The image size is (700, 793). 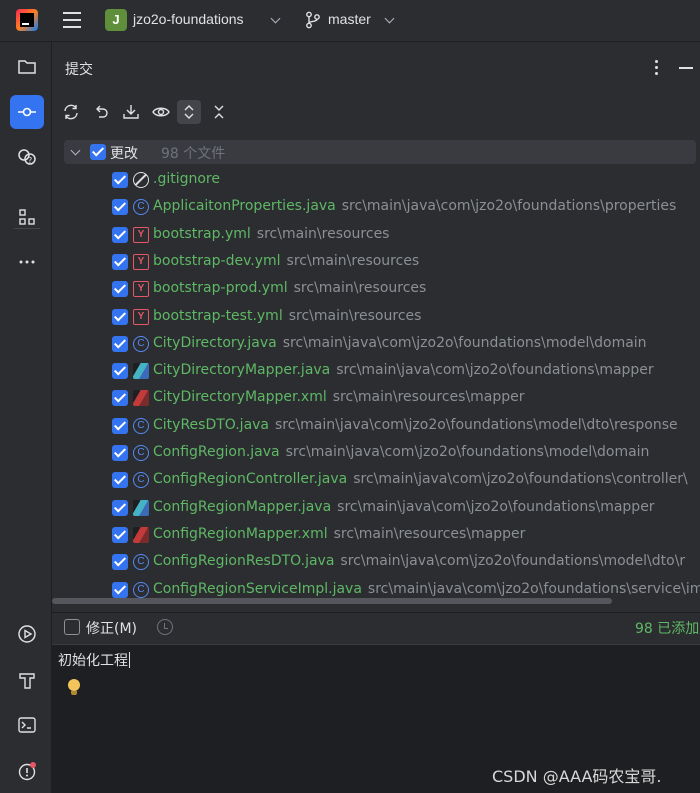 I want to click on file-row: Ybootstrap-test.yml src\main\resources, so click(x=376, y=317).